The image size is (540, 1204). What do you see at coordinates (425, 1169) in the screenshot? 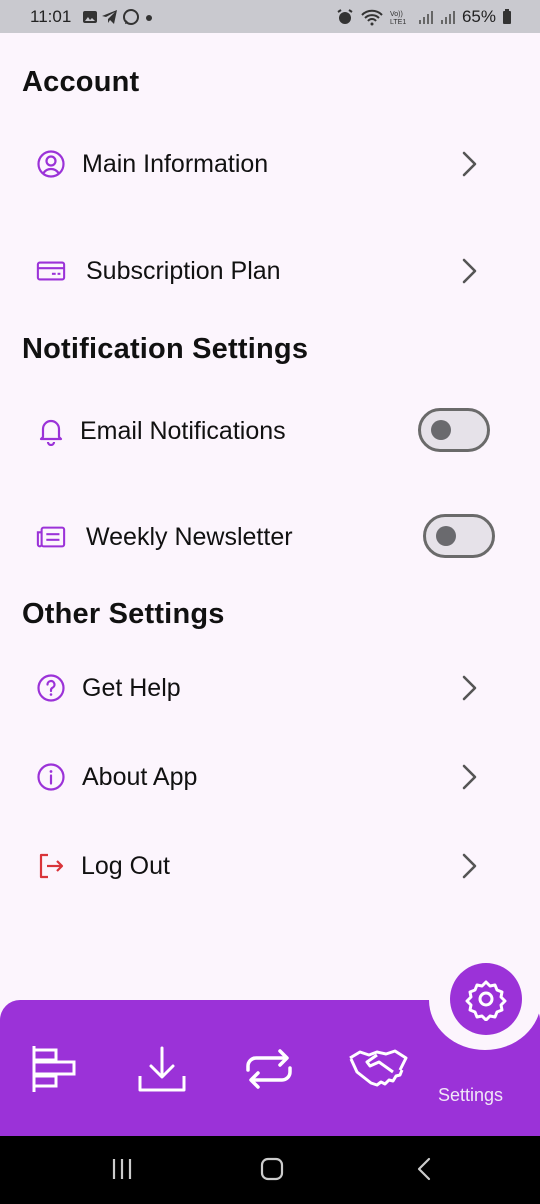
I see `back-icon` at bounding box center [425, 1169].